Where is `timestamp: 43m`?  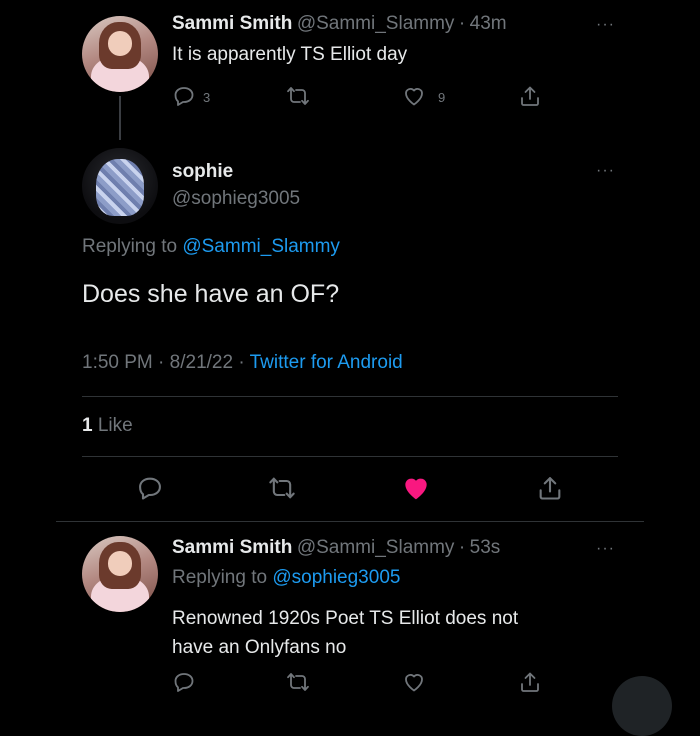 timestamp: 43m is located at coordinates (488, 23).